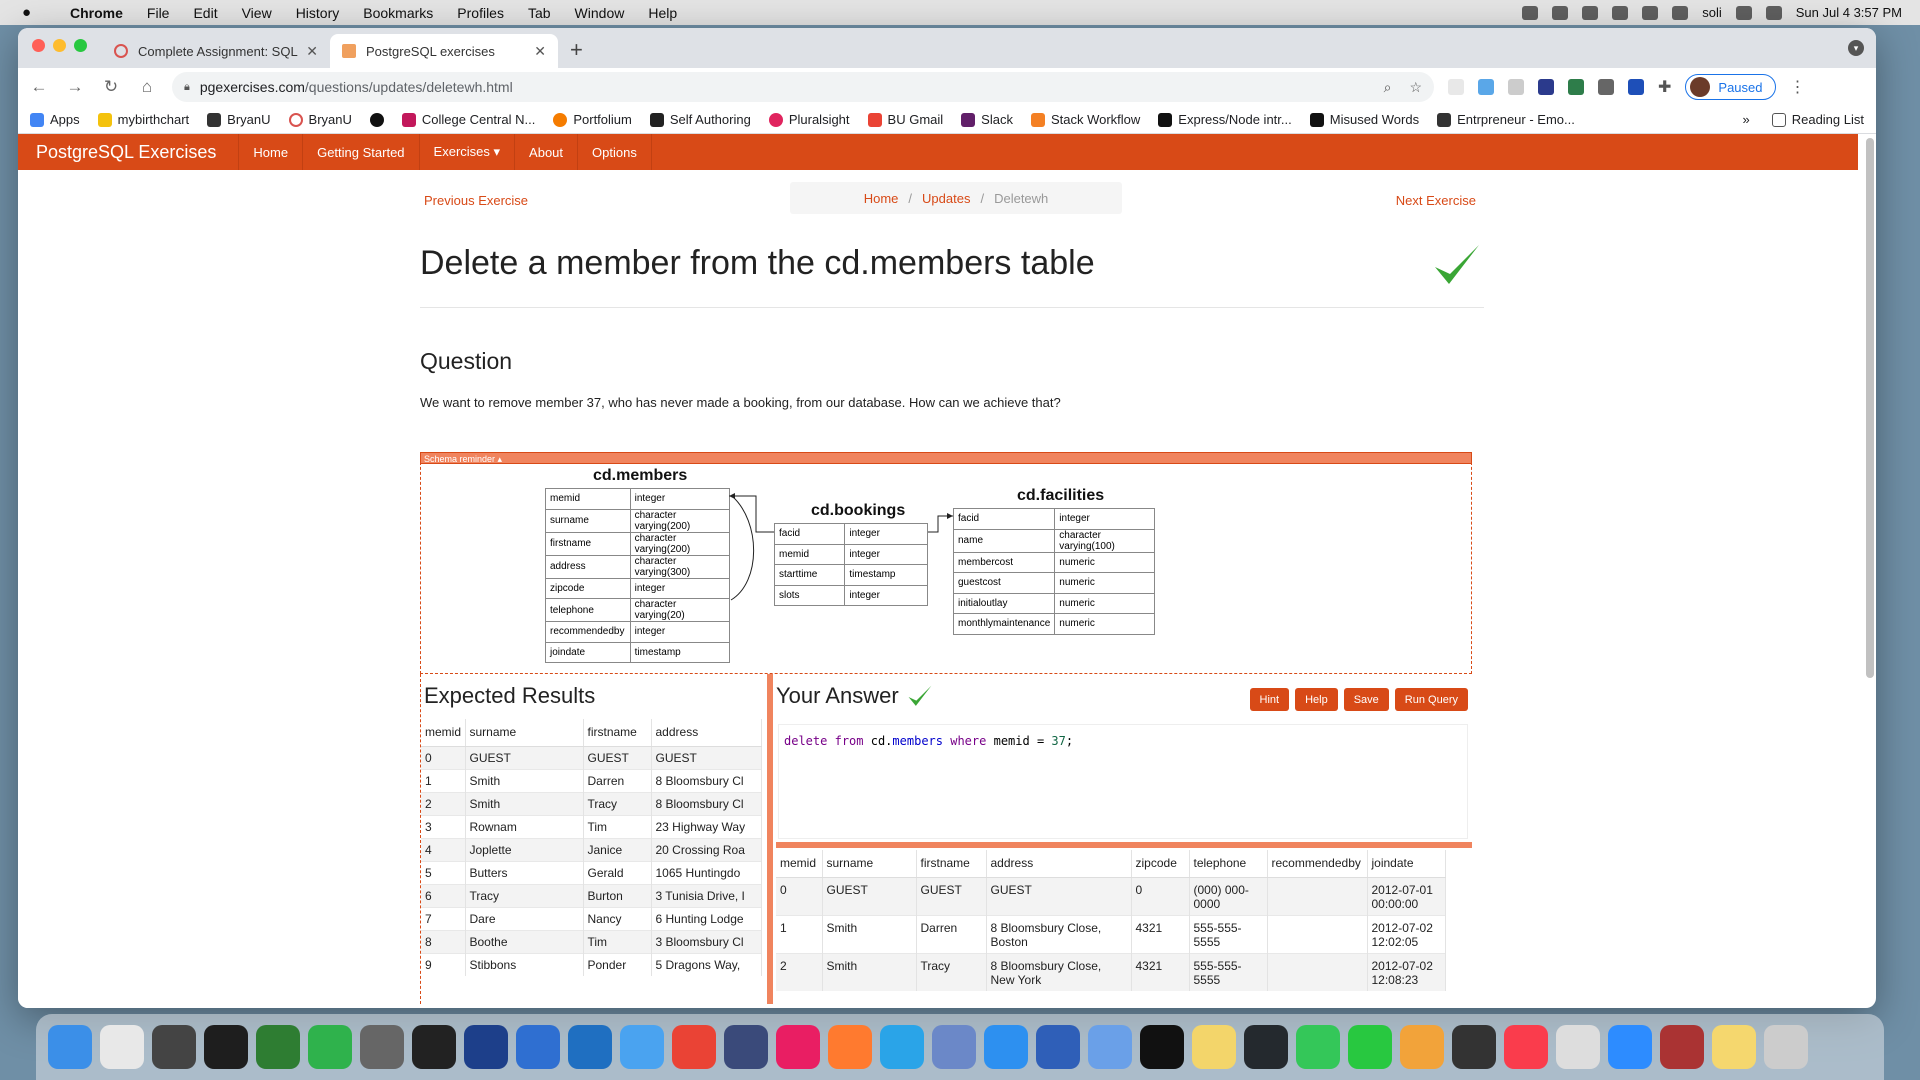  Describe the element at coordinates (480, 13) in the screenshot. I see `menu-profiles: Profiles` at that location.